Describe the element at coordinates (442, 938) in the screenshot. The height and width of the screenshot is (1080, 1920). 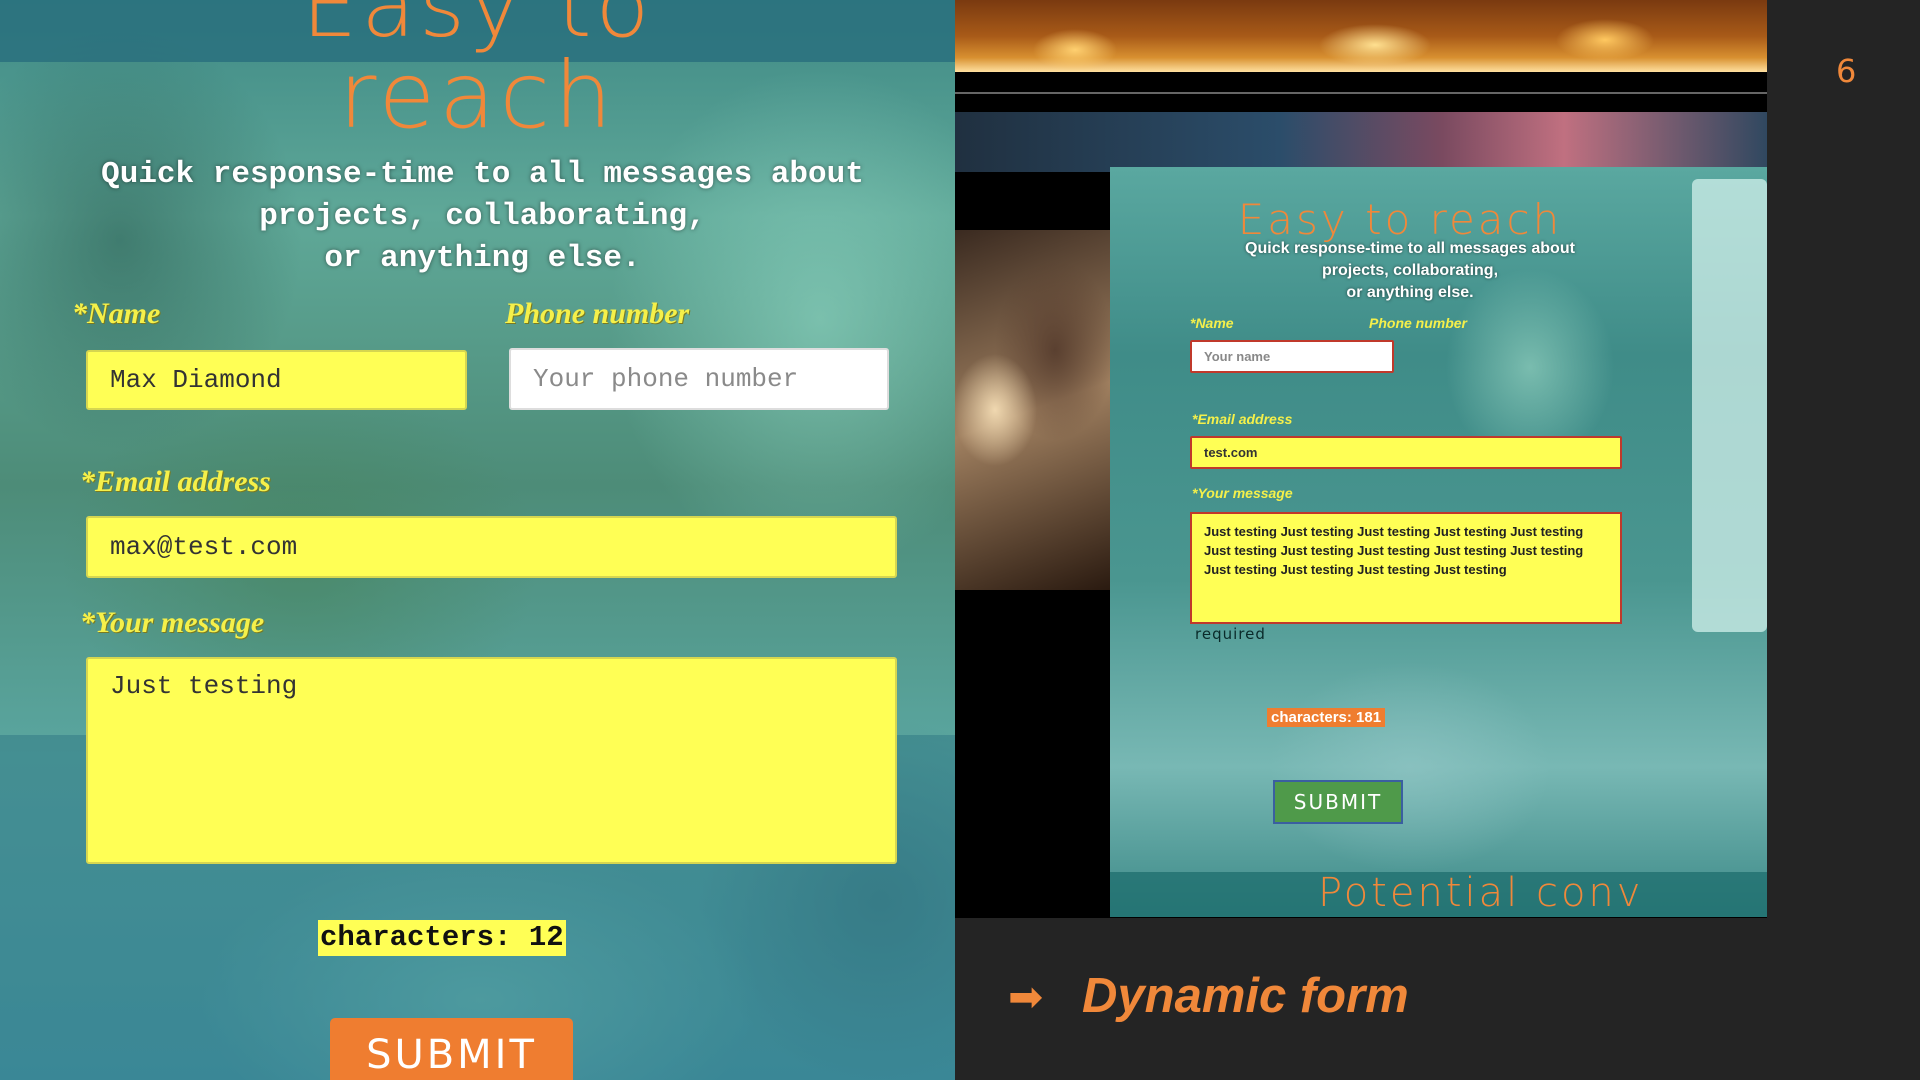
I see `character-counter: characters: 12` at that location.